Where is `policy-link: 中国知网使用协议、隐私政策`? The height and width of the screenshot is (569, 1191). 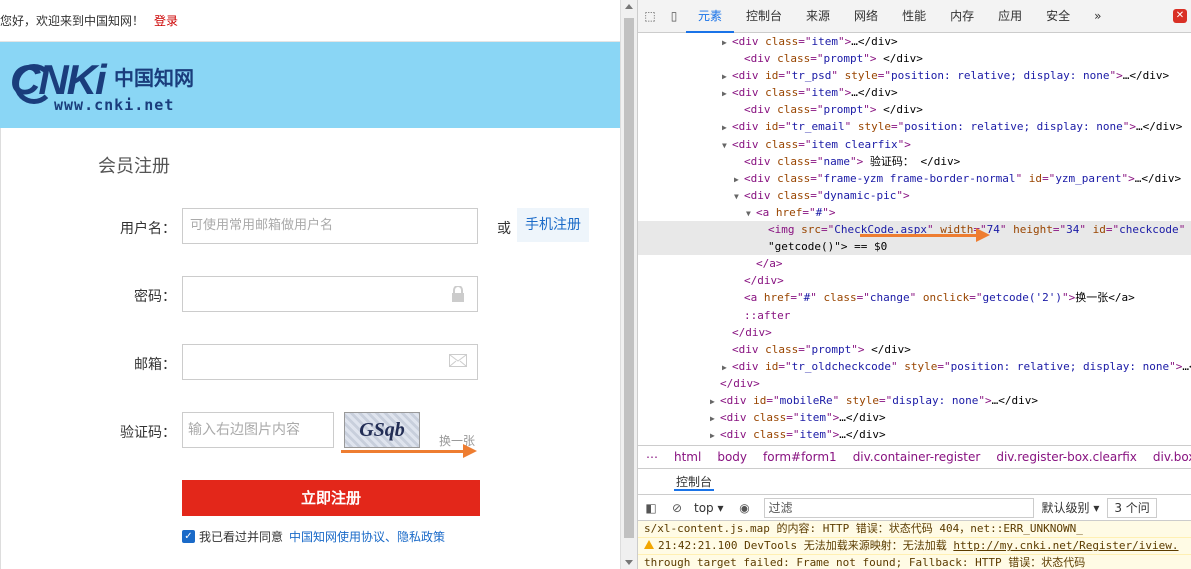
policy-link: 中国知网使用协议、隐私政策 is located at coordinates (367, 536).